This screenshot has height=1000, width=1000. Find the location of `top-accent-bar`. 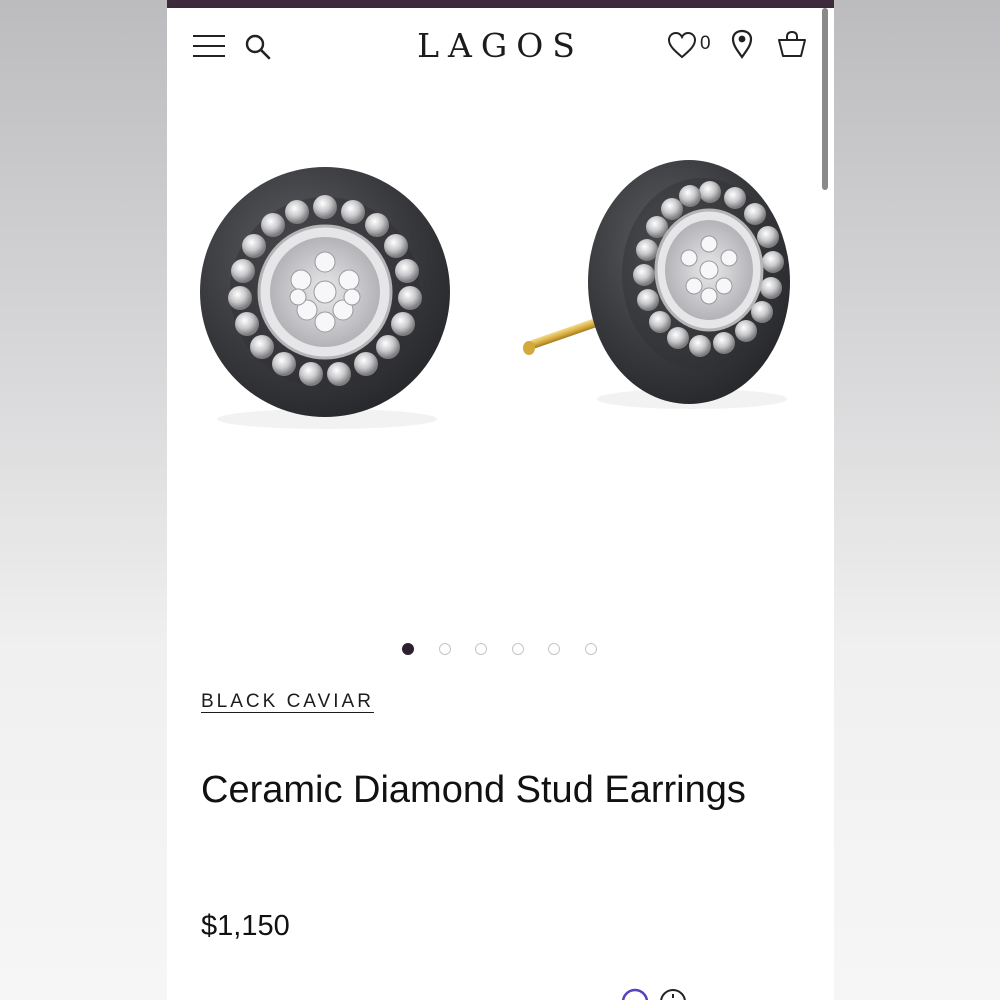

top-accent-bar is located at coordinates (500, 4).